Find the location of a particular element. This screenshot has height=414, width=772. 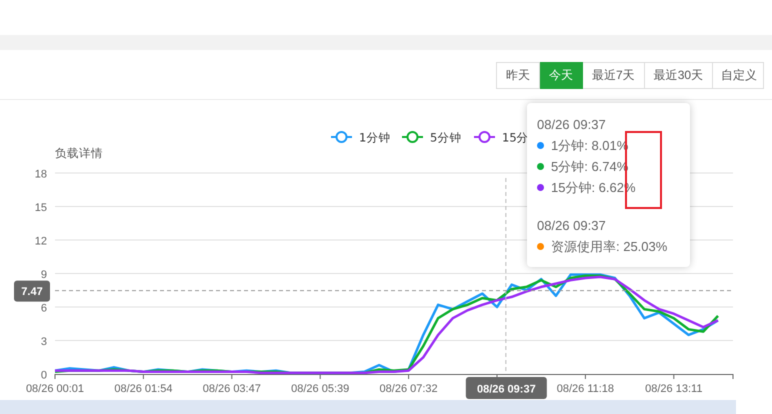

range-tab: 最近30天 is located at coordinates (679, 75).